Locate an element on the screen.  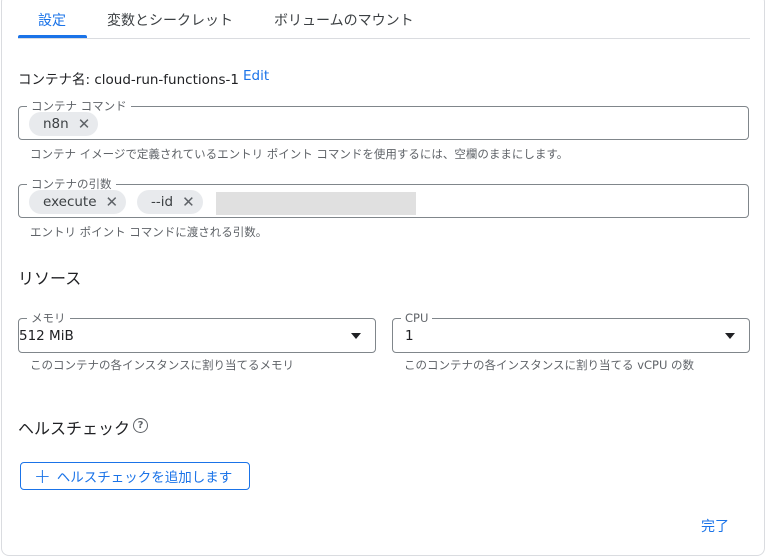
container-args-field: コンテナの引数 execute ✕ --id ✕ is located at coordinates (383, 197).